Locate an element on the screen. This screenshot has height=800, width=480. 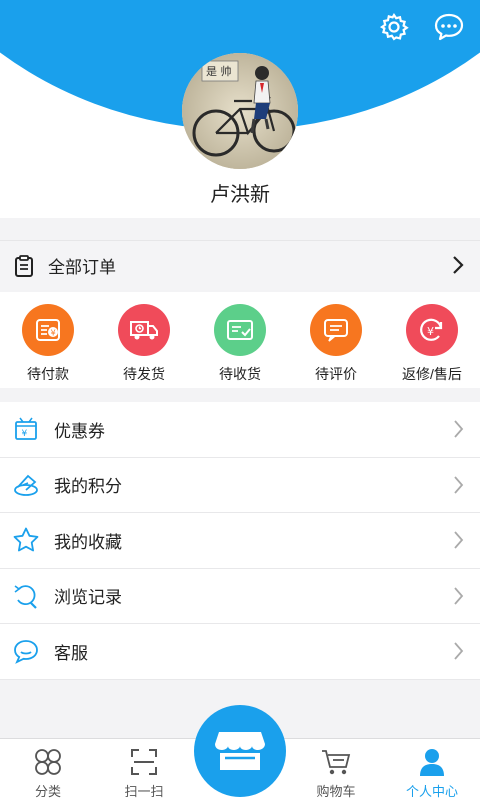
gear-icon is located at coordinates (394, 26).